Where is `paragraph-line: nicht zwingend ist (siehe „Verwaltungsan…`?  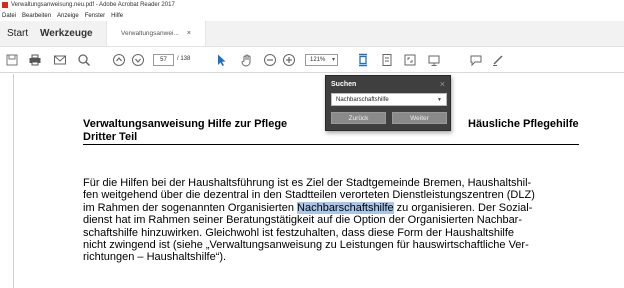
paragraph-line: nicht zwingend ist (siehe „Verwaltungsan… is located at coordinates (306, 245).